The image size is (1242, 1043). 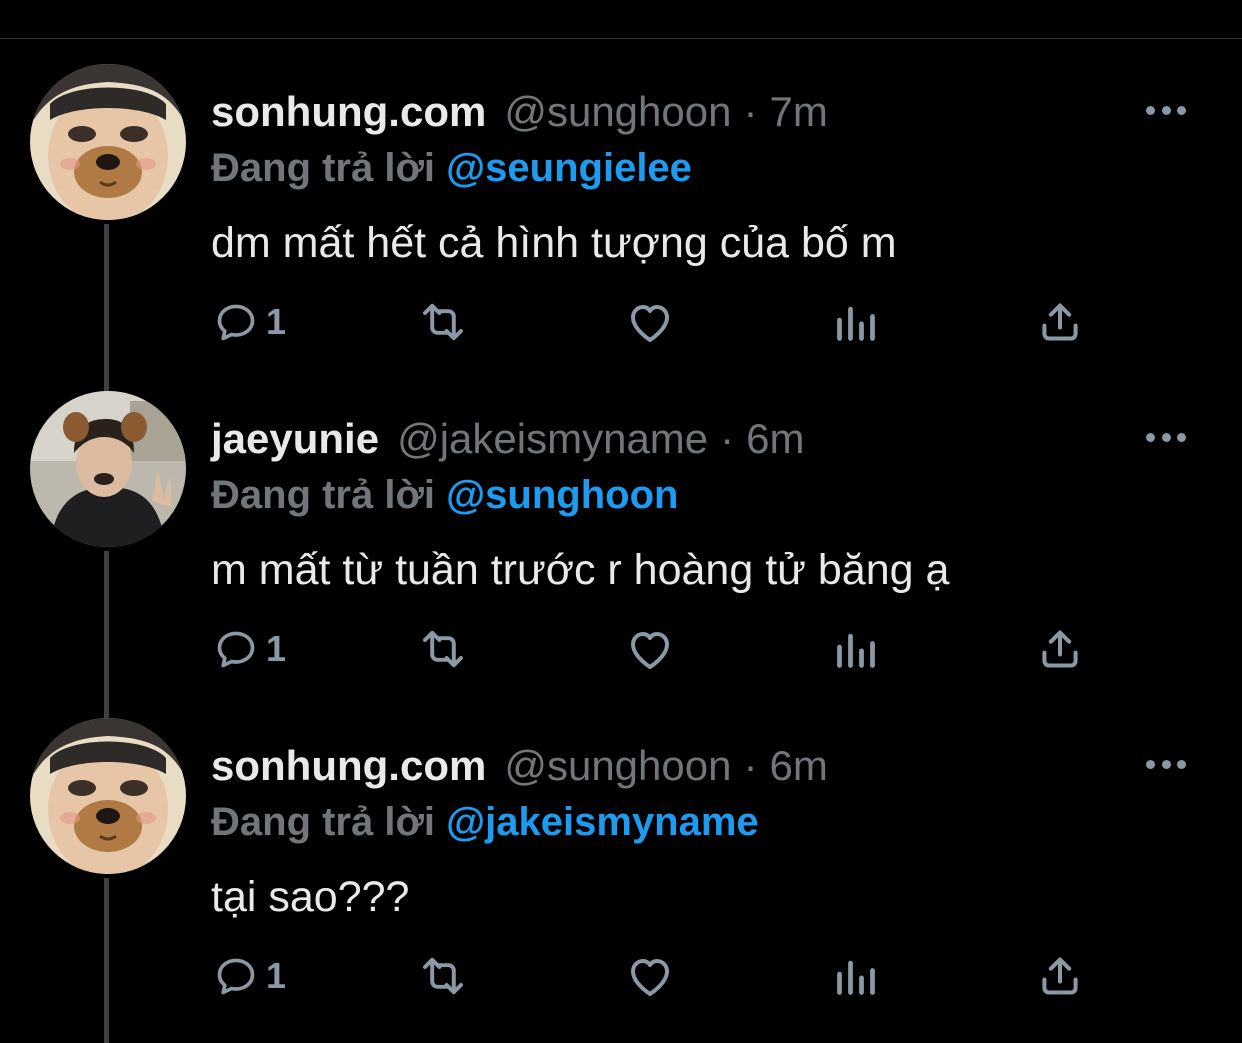 I want to click on display-name: jaeyunie, so click(x=295, y=439).